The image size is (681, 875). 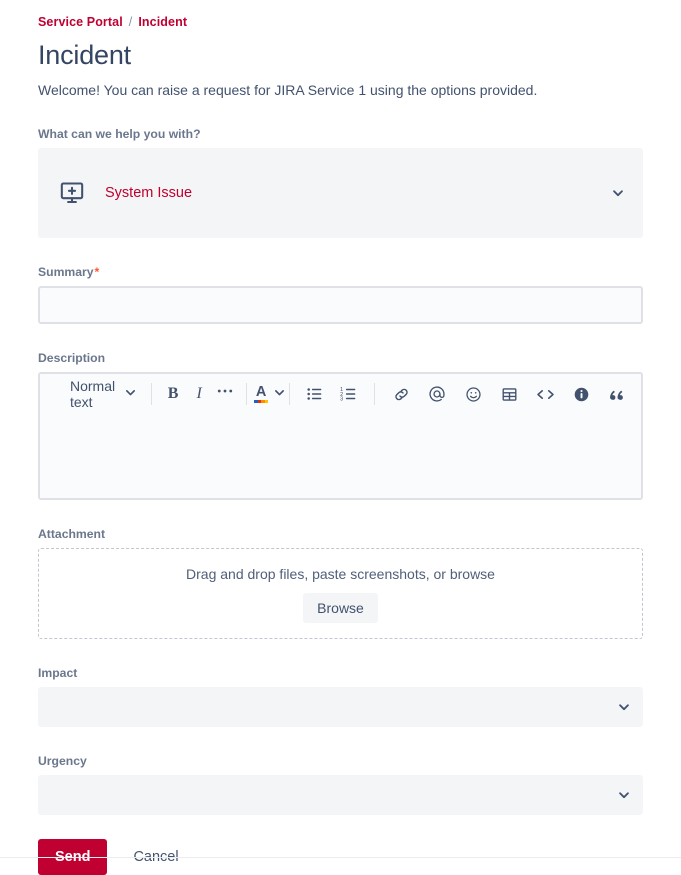 What do you see at coordinates (638, 394) in the screenshot?
I see `insert-more-button` at bounding box center [638, 394].